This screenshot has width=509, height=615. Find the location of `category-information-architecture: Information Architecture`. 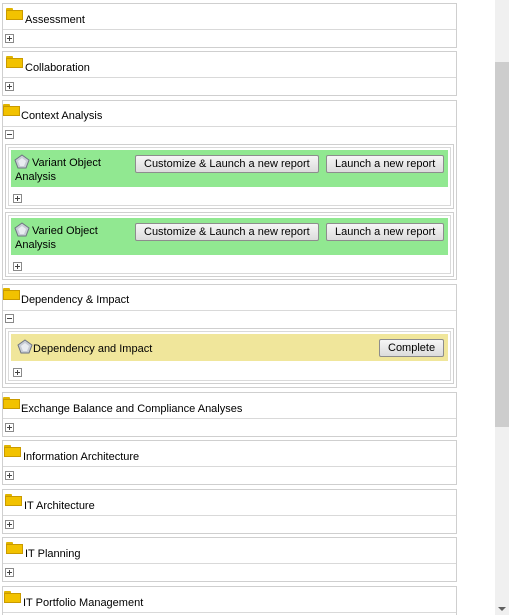

category-information-architecture: Information Architecture is located at coordinates (229, 462).